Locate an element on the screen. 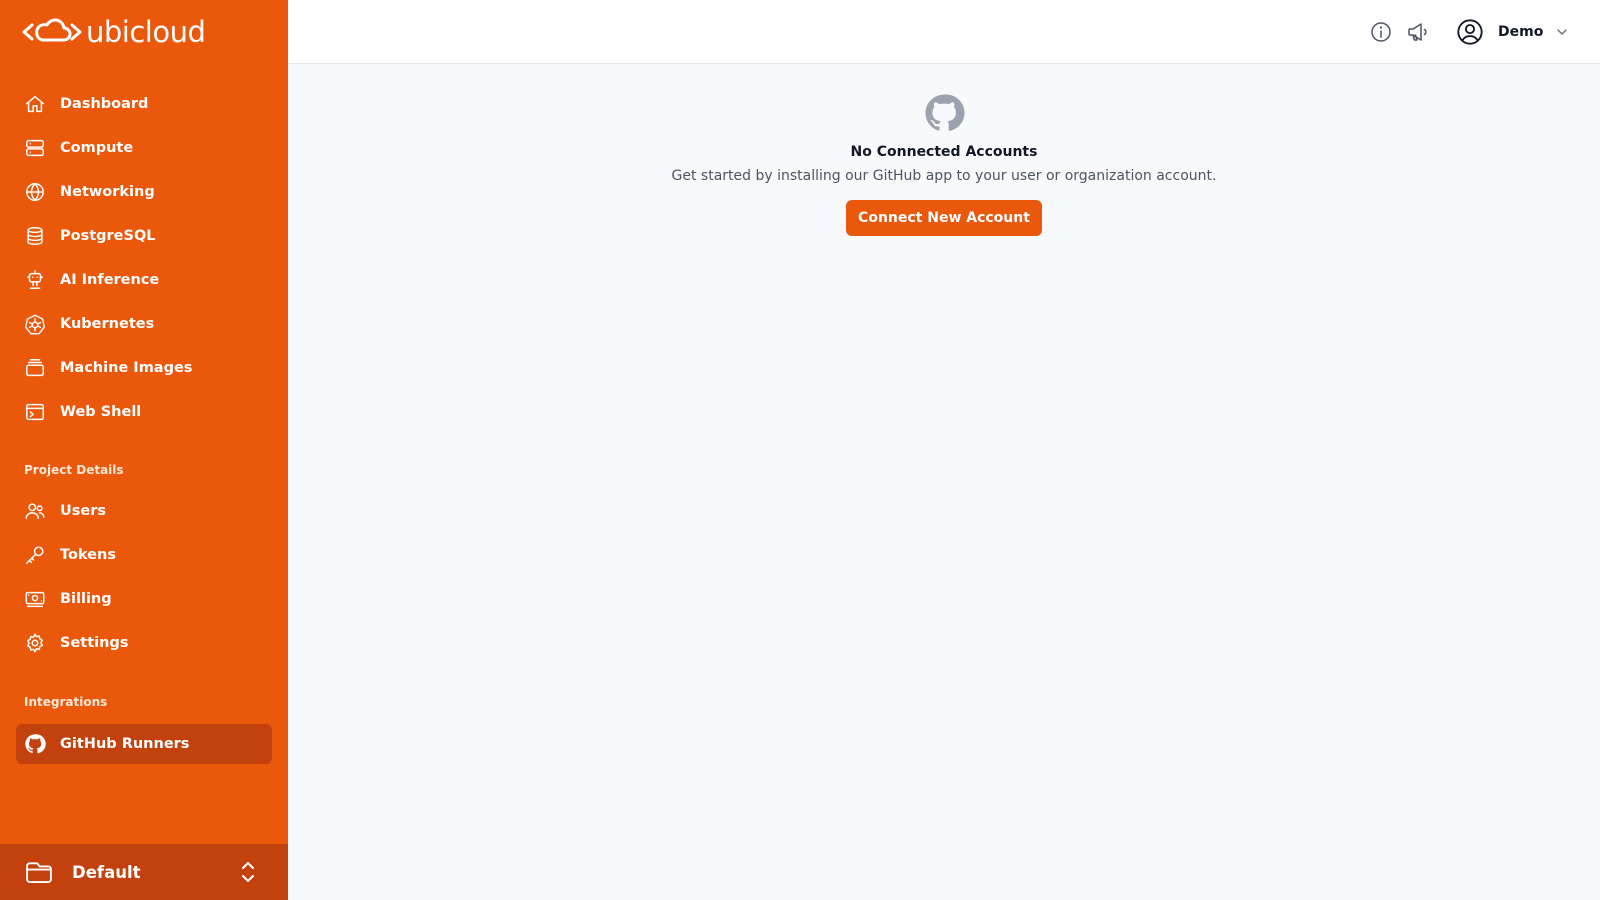 The height and width of the screenshot is (900, 1600). sidebar-item-label: Tokens is located at coordinates (88, 555).